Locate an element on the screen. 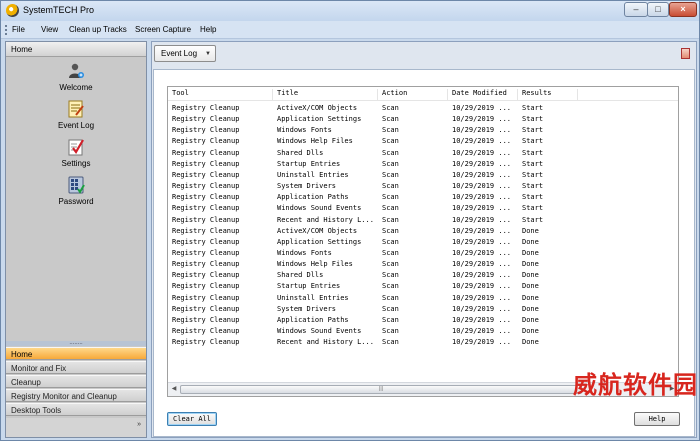  scroll-left-icon: ◀ is located at coordinates (174, 389).